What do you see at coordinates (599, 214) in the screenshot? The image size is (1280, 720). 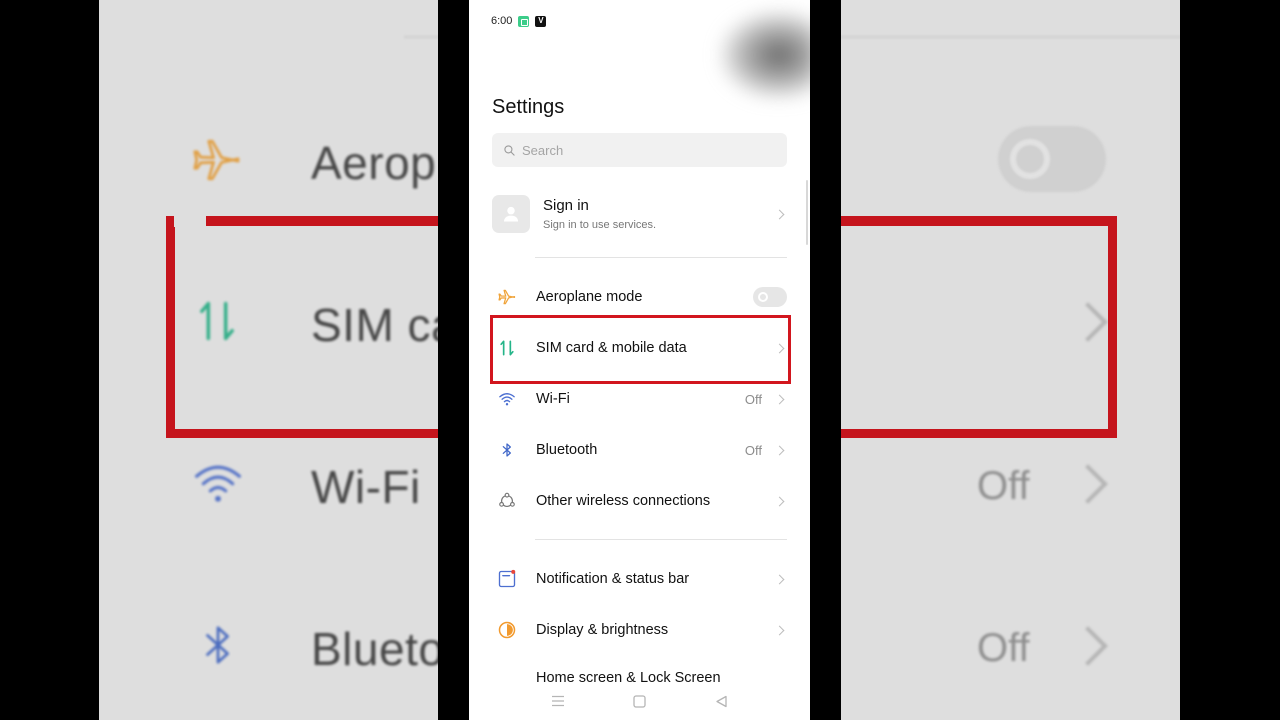 I see `sign-in-text: Sign in Sign in to use services.` at bounding box center [599, 214].